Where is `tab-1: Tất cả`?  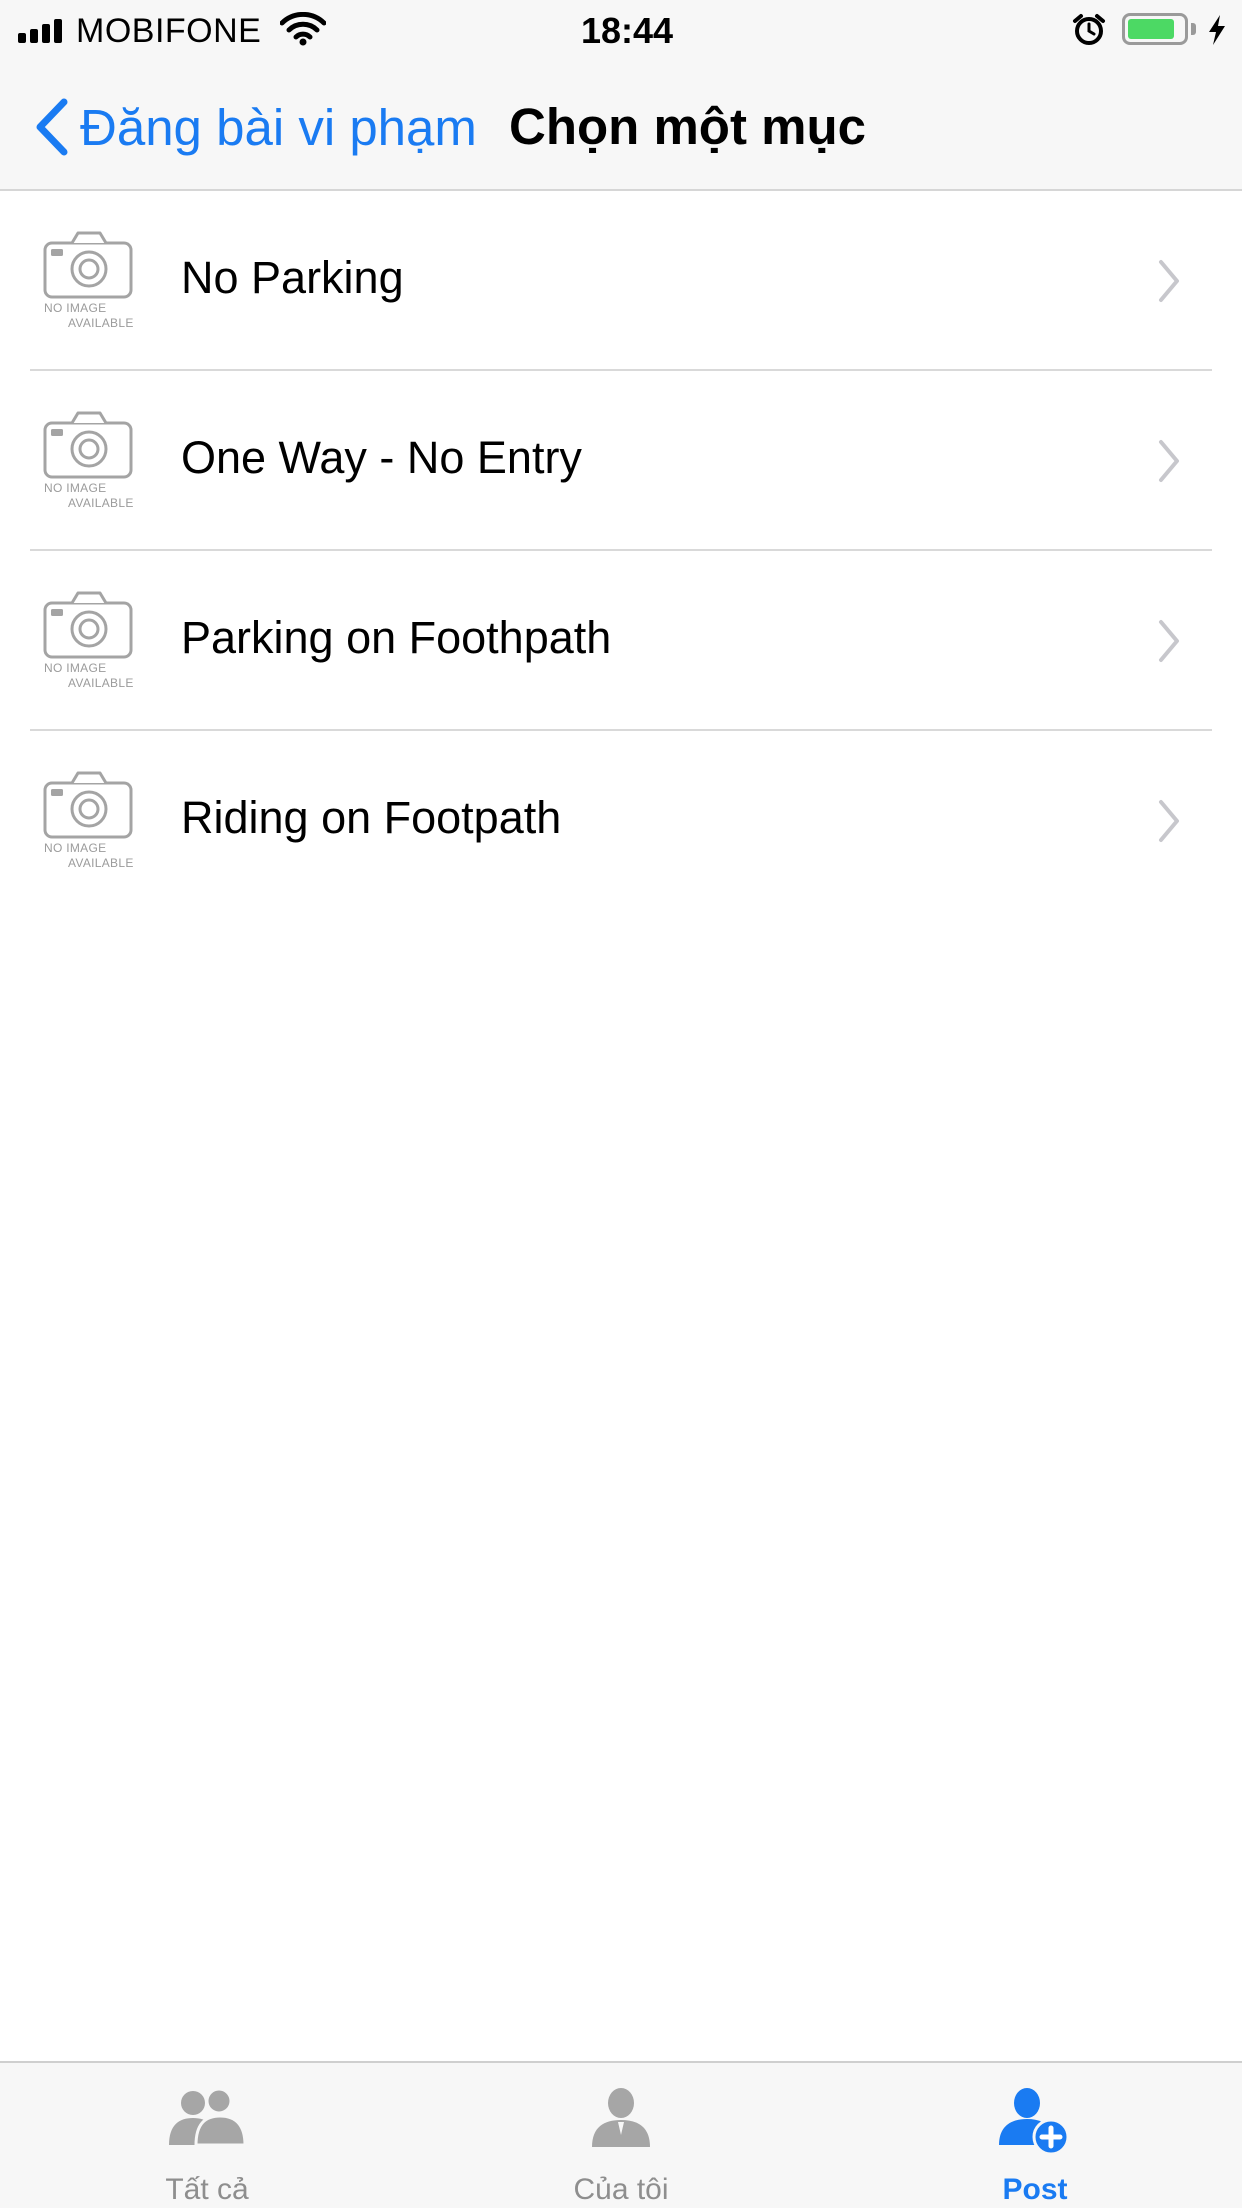
tab-1: Tất cả is located at coordinates (207, 2135).